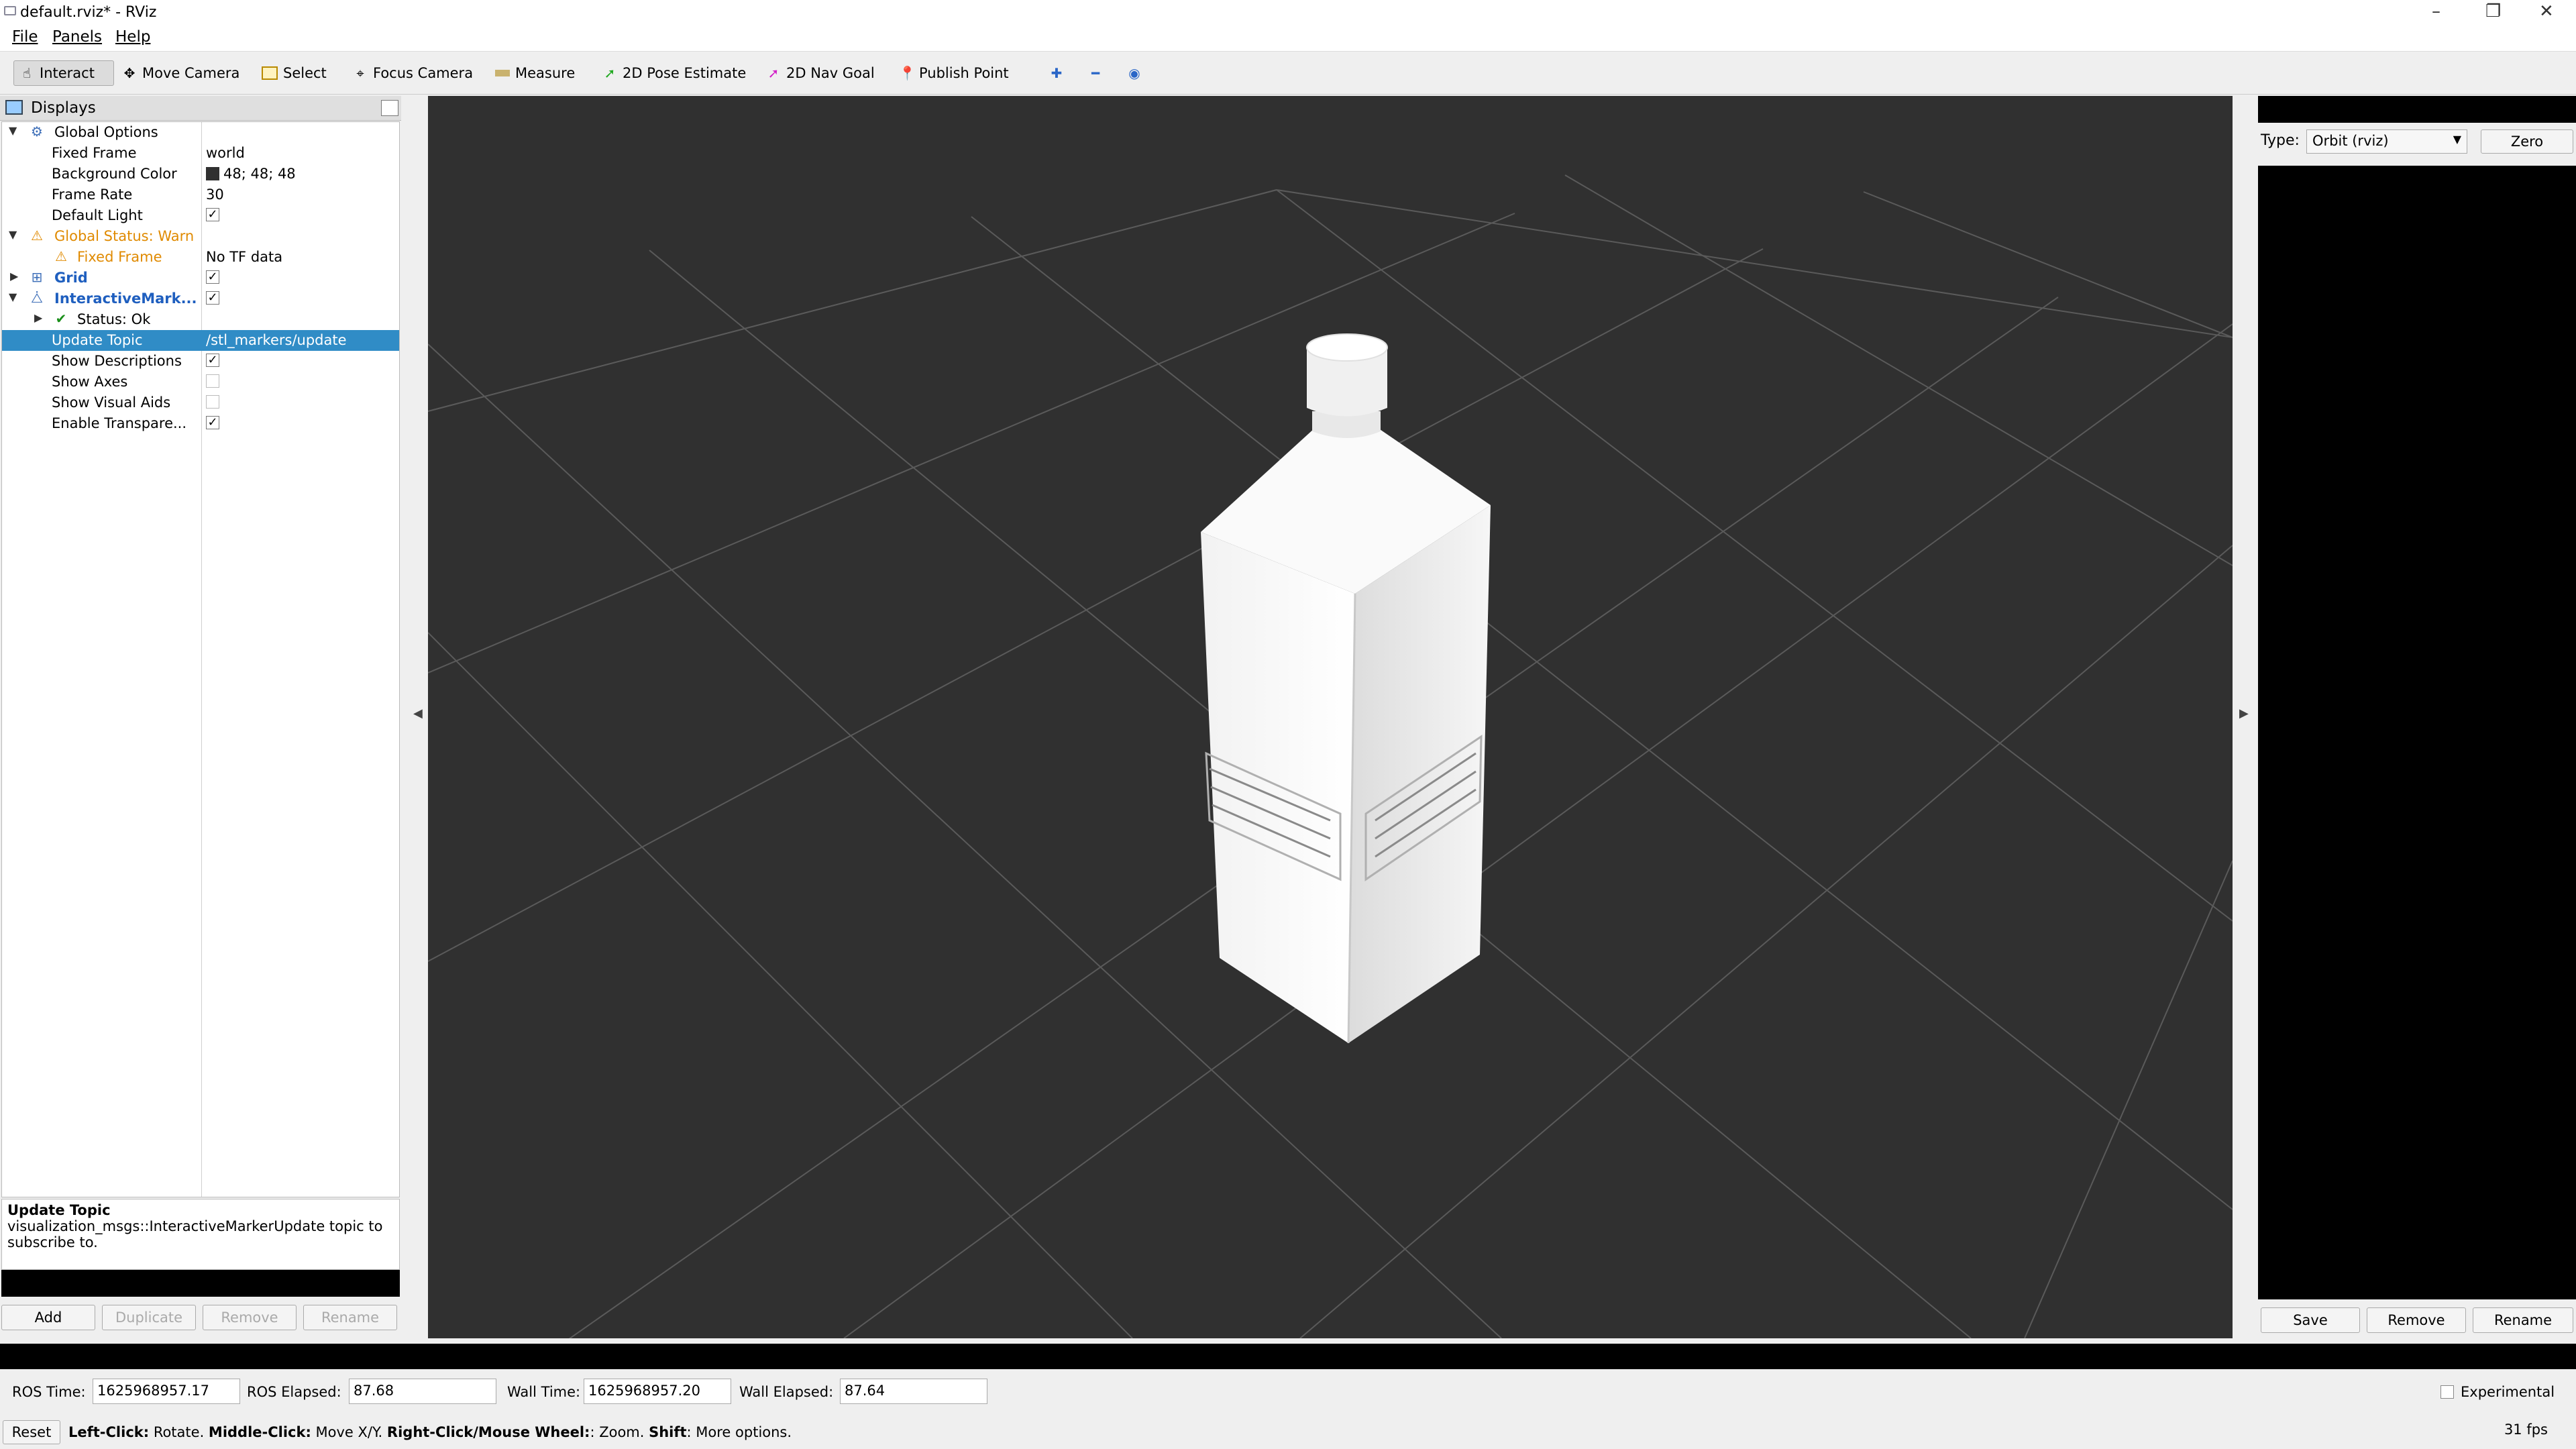 The width and height of the screenshot is (2576, 1449). I want to click on hint-right-key: Right-Click/Mouse Wheel:, so click(488, 1432).